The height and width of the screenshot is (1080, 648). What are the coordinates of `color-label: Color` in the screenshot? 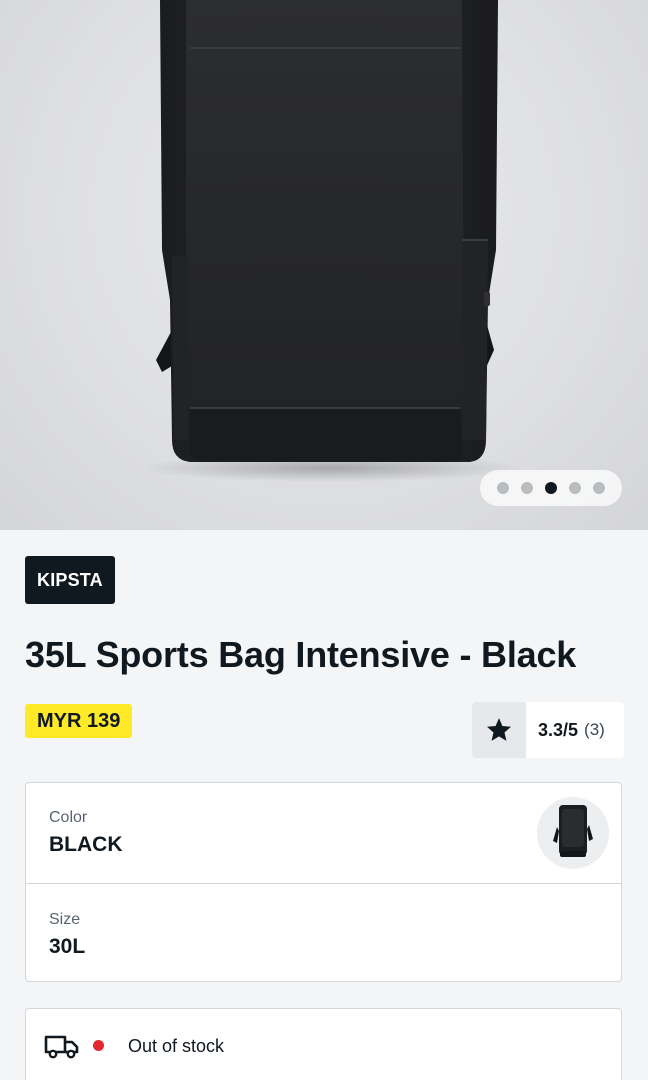 It's located at (68, 817).